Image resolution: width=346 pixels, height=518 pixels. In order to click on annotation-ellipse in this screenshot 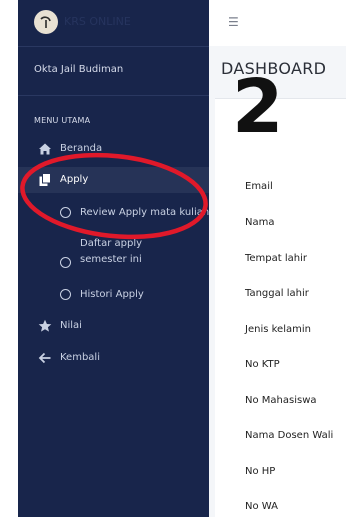, I will do `click(114, 196)`.